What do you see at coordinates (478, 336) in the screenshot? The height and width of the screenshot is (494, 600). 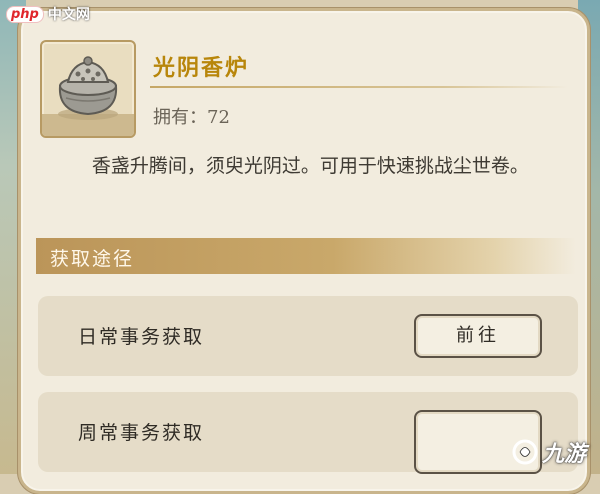 I see `go-button-daily: 前往` at bounding box center [478, 336].